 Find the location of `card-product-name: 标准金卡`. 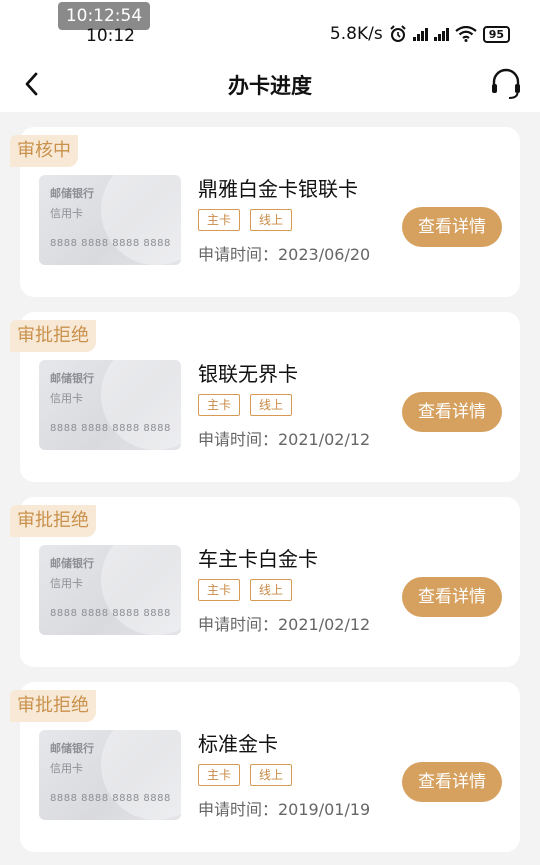

card-product-name: 标准金卡 is located at coordinates (238, 744).